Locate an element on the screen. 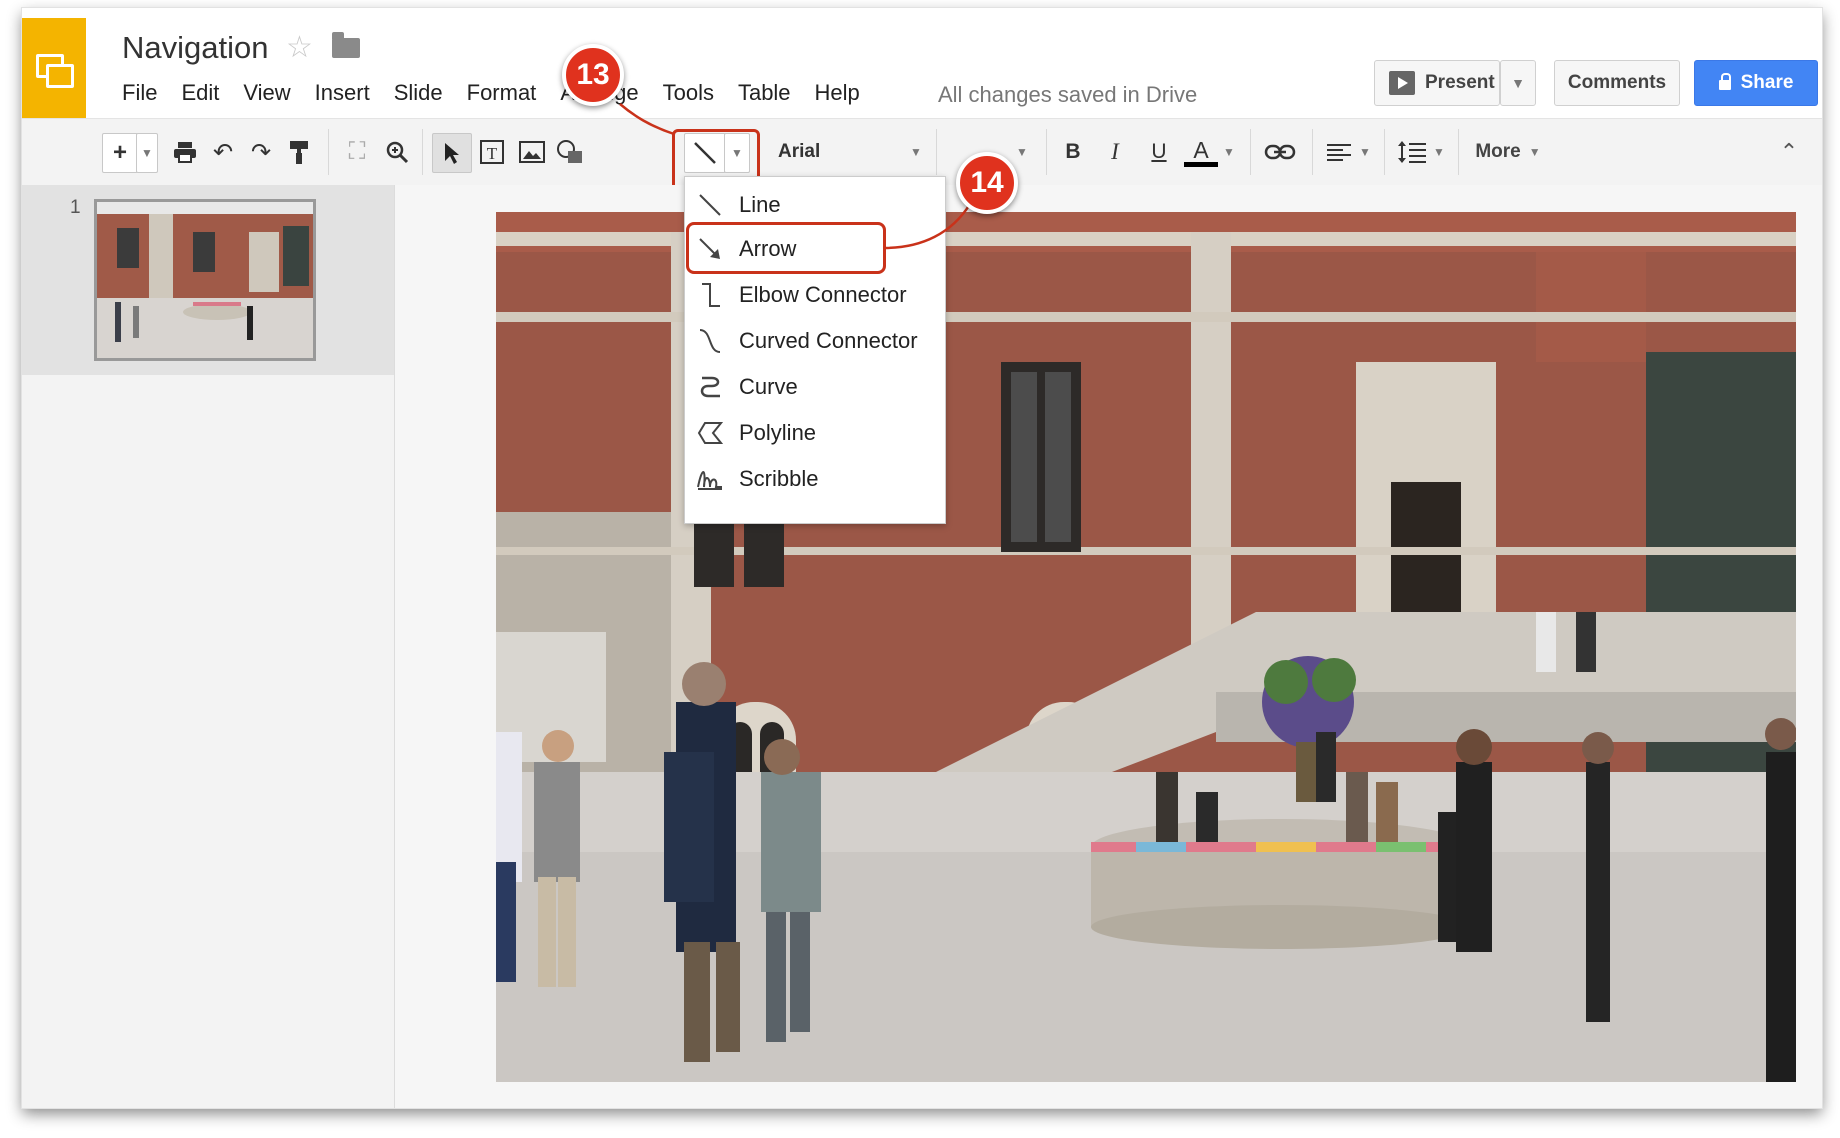 This screenshot has height=1138, width=1840. share-label: Share is located at coordinates (1767, 82).